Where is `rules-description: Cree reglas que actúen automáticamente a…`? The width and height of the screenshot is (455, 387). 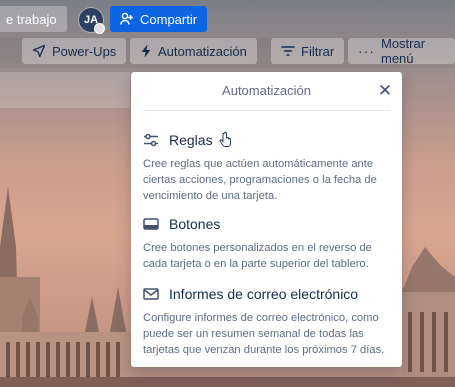
rules-description: Cree reglas que actúen automáticamente a… is located at coordinates (260, 180).